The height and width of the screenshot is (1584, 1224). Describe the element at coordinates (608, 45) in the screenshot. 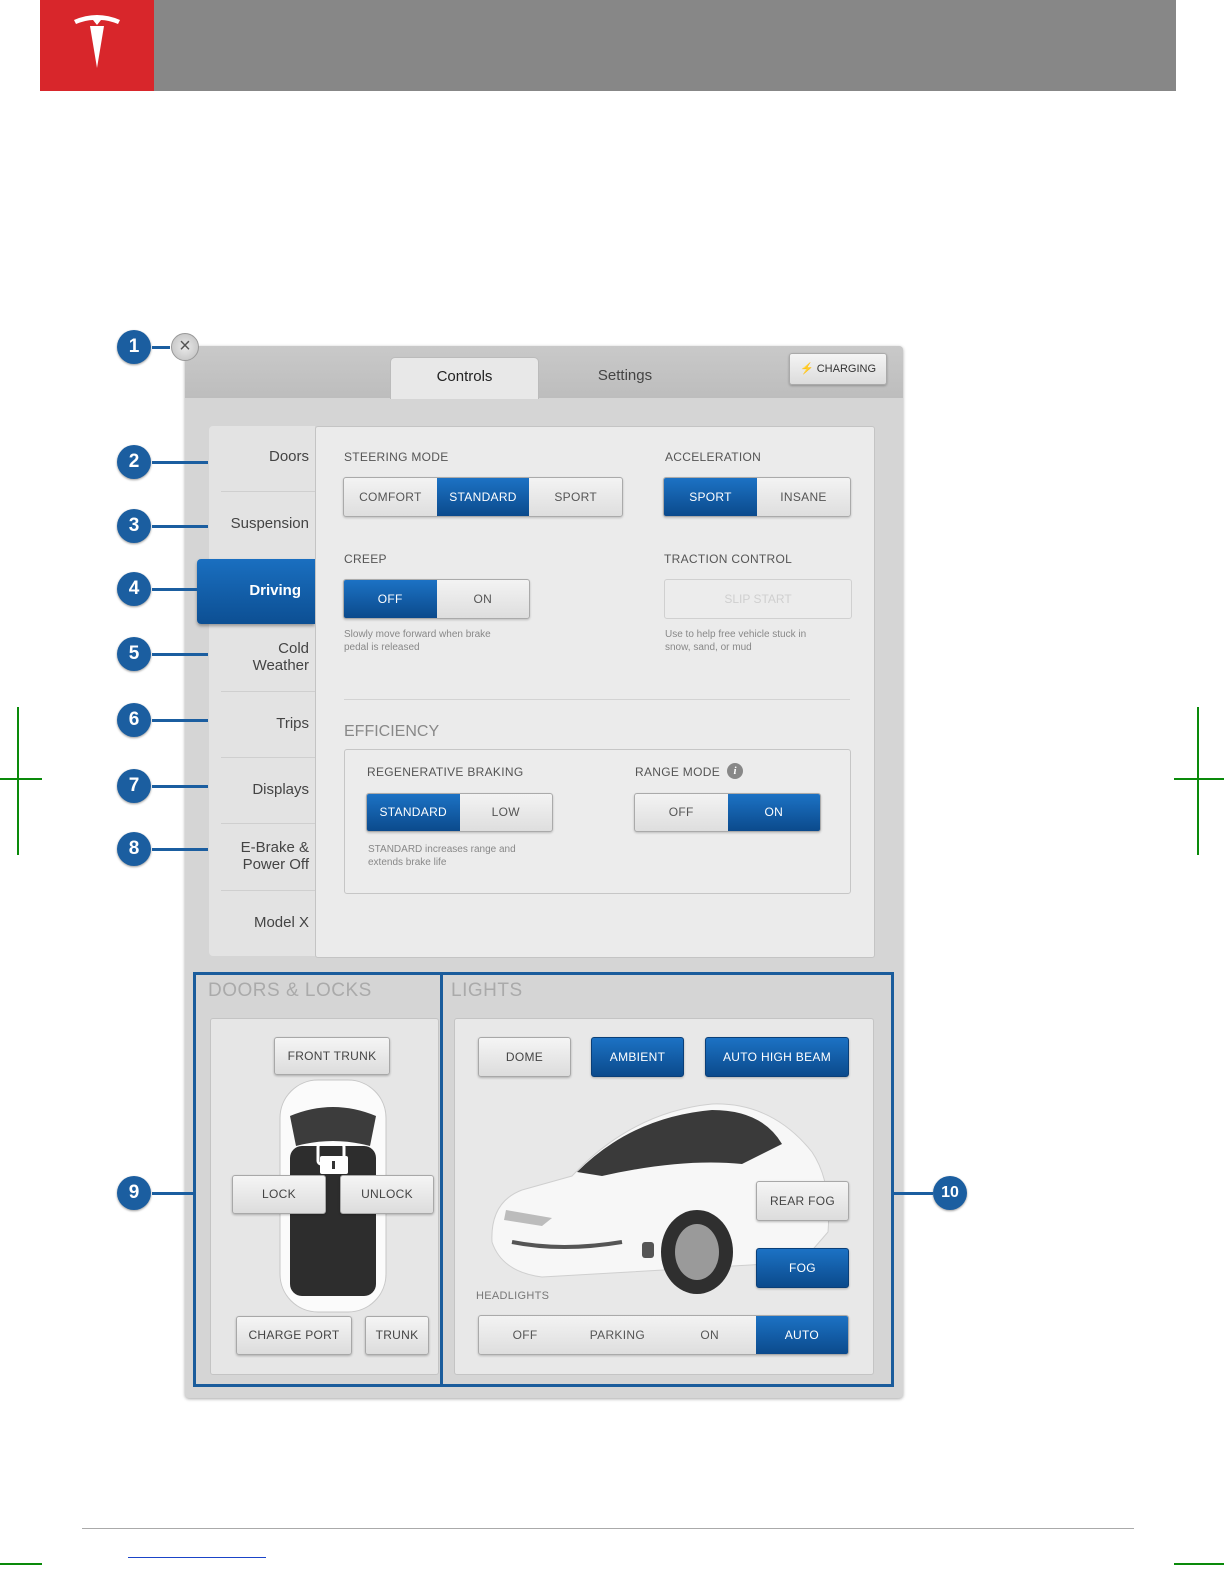

I see `page-header-band` at that location.